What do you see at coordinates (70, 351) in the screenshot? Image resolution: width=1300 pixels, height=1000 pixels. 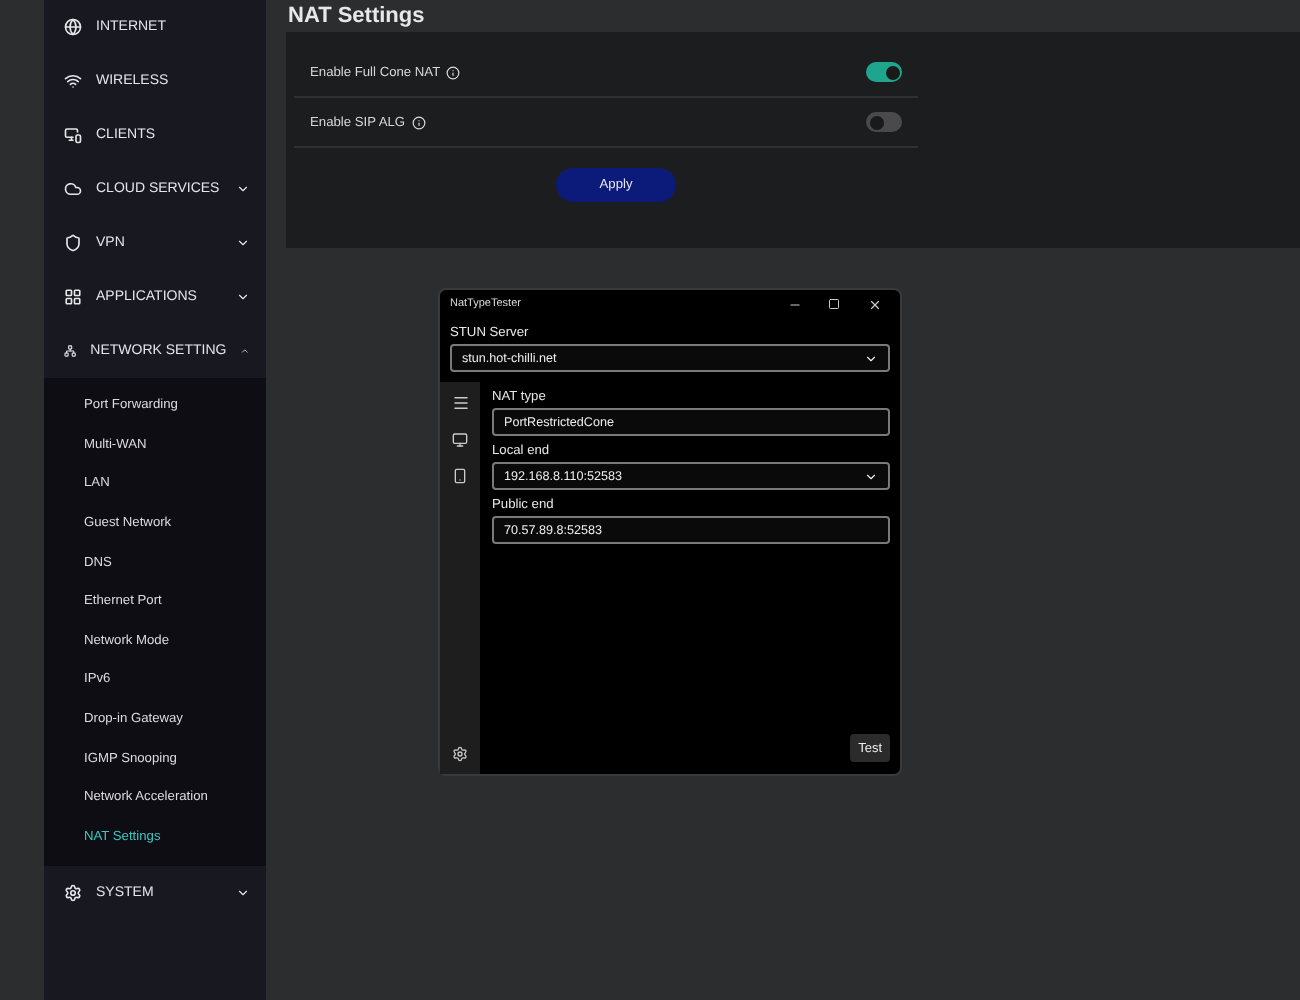 I see `network-icon` at bounding box center [70, 351].